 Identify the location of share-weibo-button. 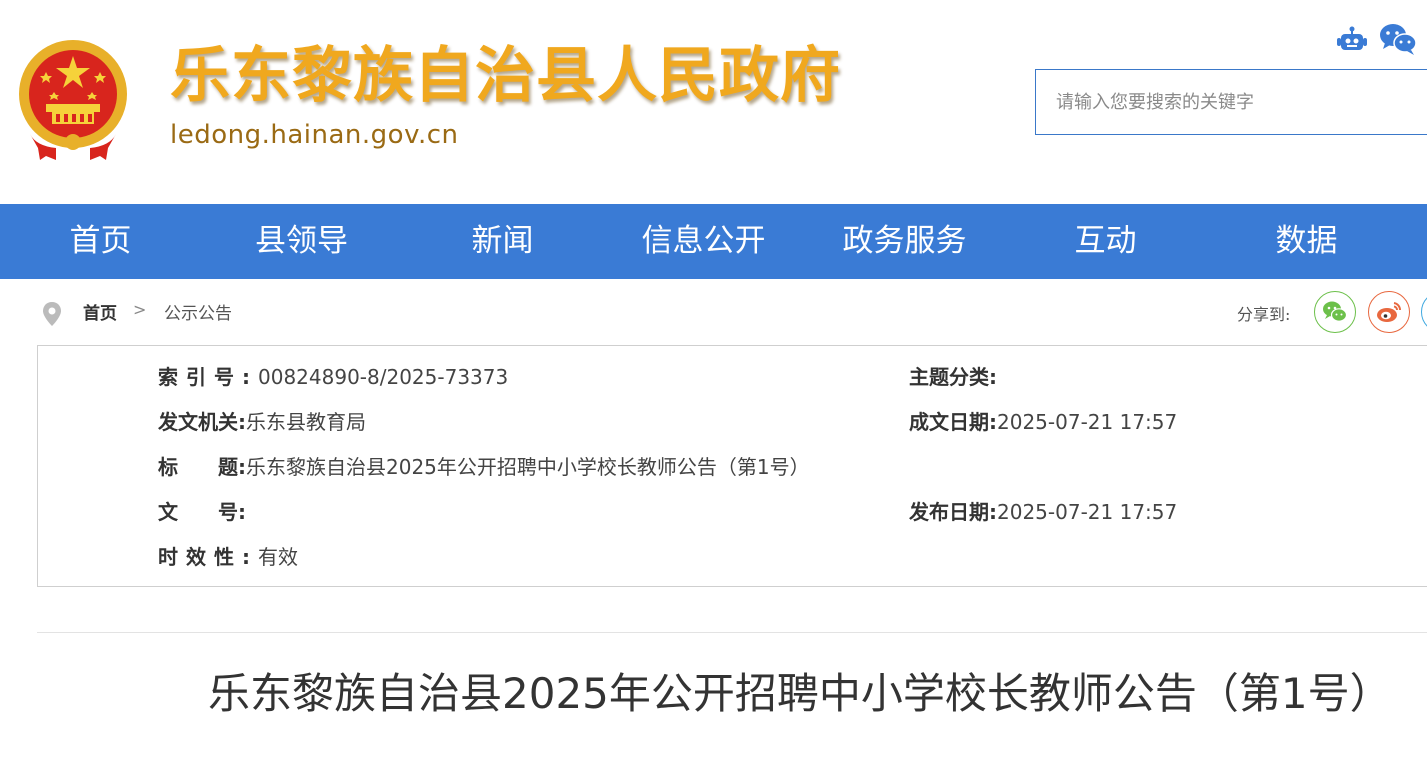
(1389, 312).